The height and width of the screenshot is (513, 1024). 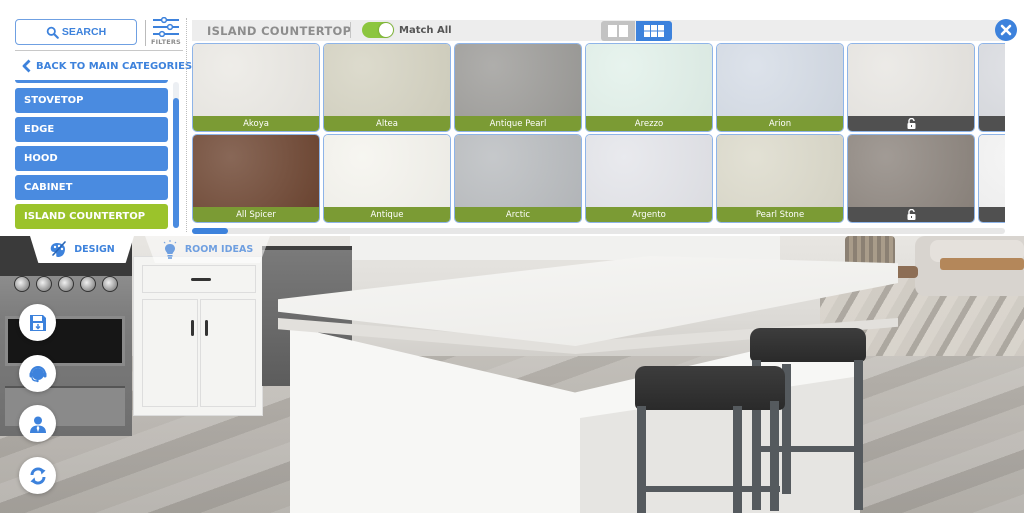 I want to click on lounge-chair, so click(x=870, y=251).